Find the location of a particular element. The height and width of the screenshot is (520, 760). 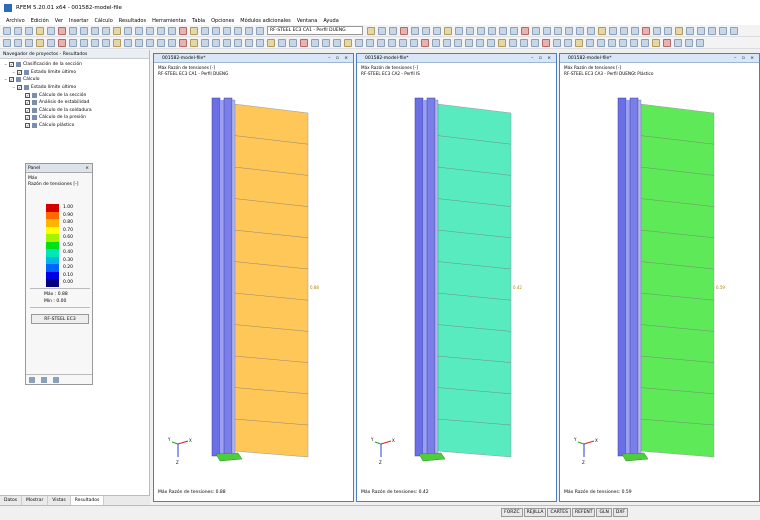

settings-icon is located at coordinates (56, 379).